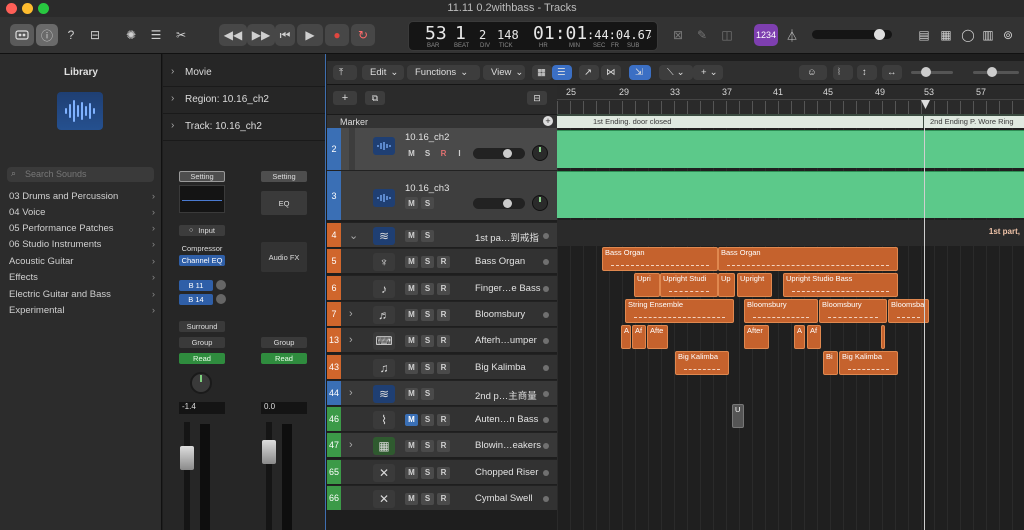  What do you see at coordinates (202, 230) in the screenshot?
I see `strip1-input-button: ○ Input` at bounding box center [202, 230].